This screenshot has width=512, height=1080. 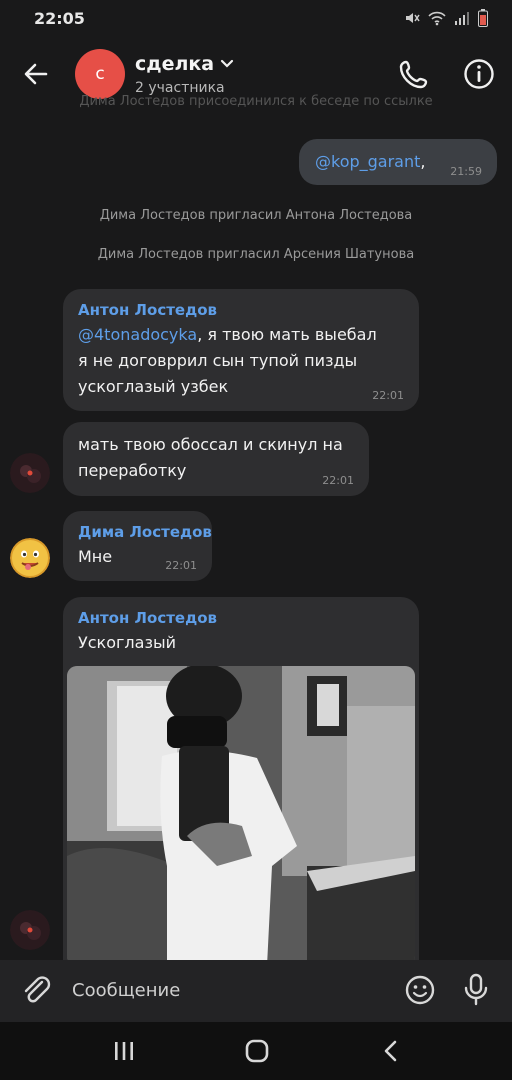 I want to click on system-message: Дима Лостедов пригласил Арсения Шатунова, so click(x=256, y=254).